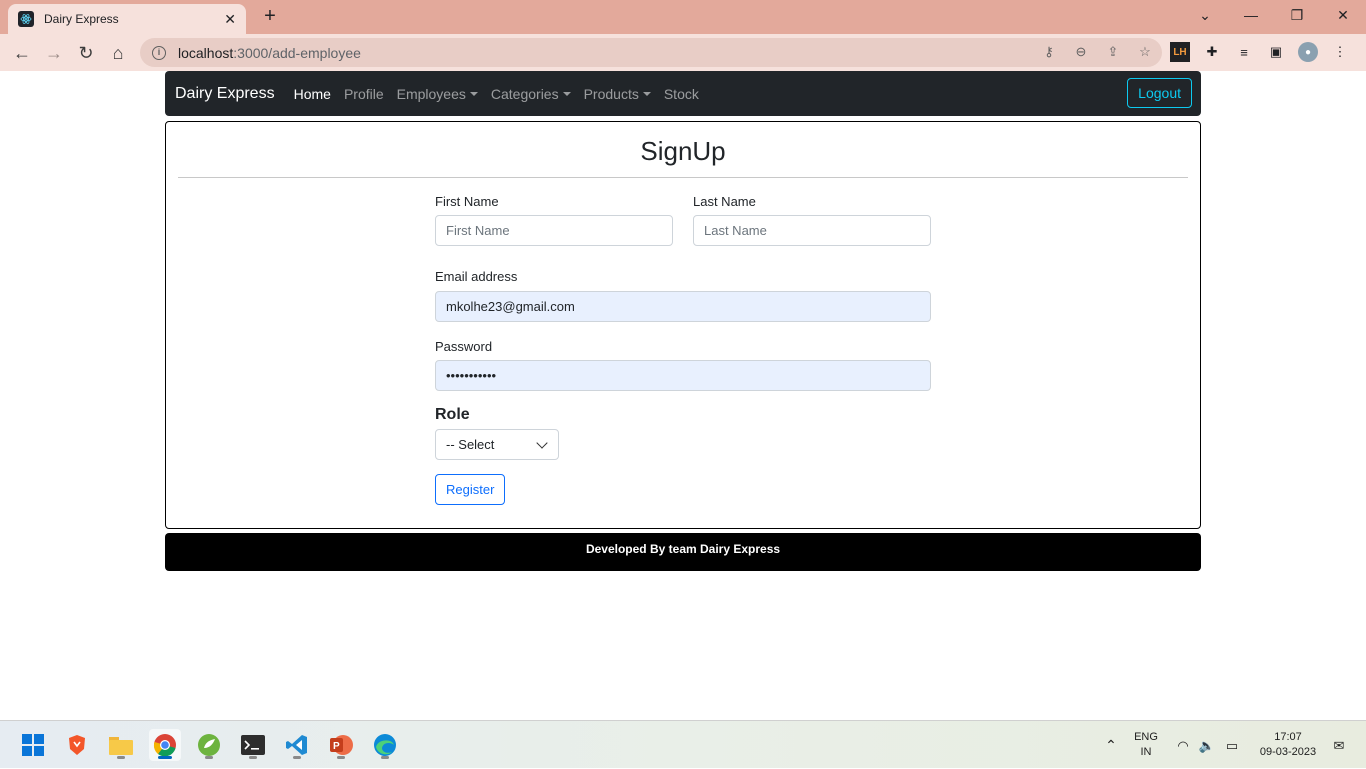 This screenshot has height=769, width=1366. What do you see at coordinates (81, 19) in the screenshot?
I see `tab-title: Dairy Express` at bounding box center [81, 19].